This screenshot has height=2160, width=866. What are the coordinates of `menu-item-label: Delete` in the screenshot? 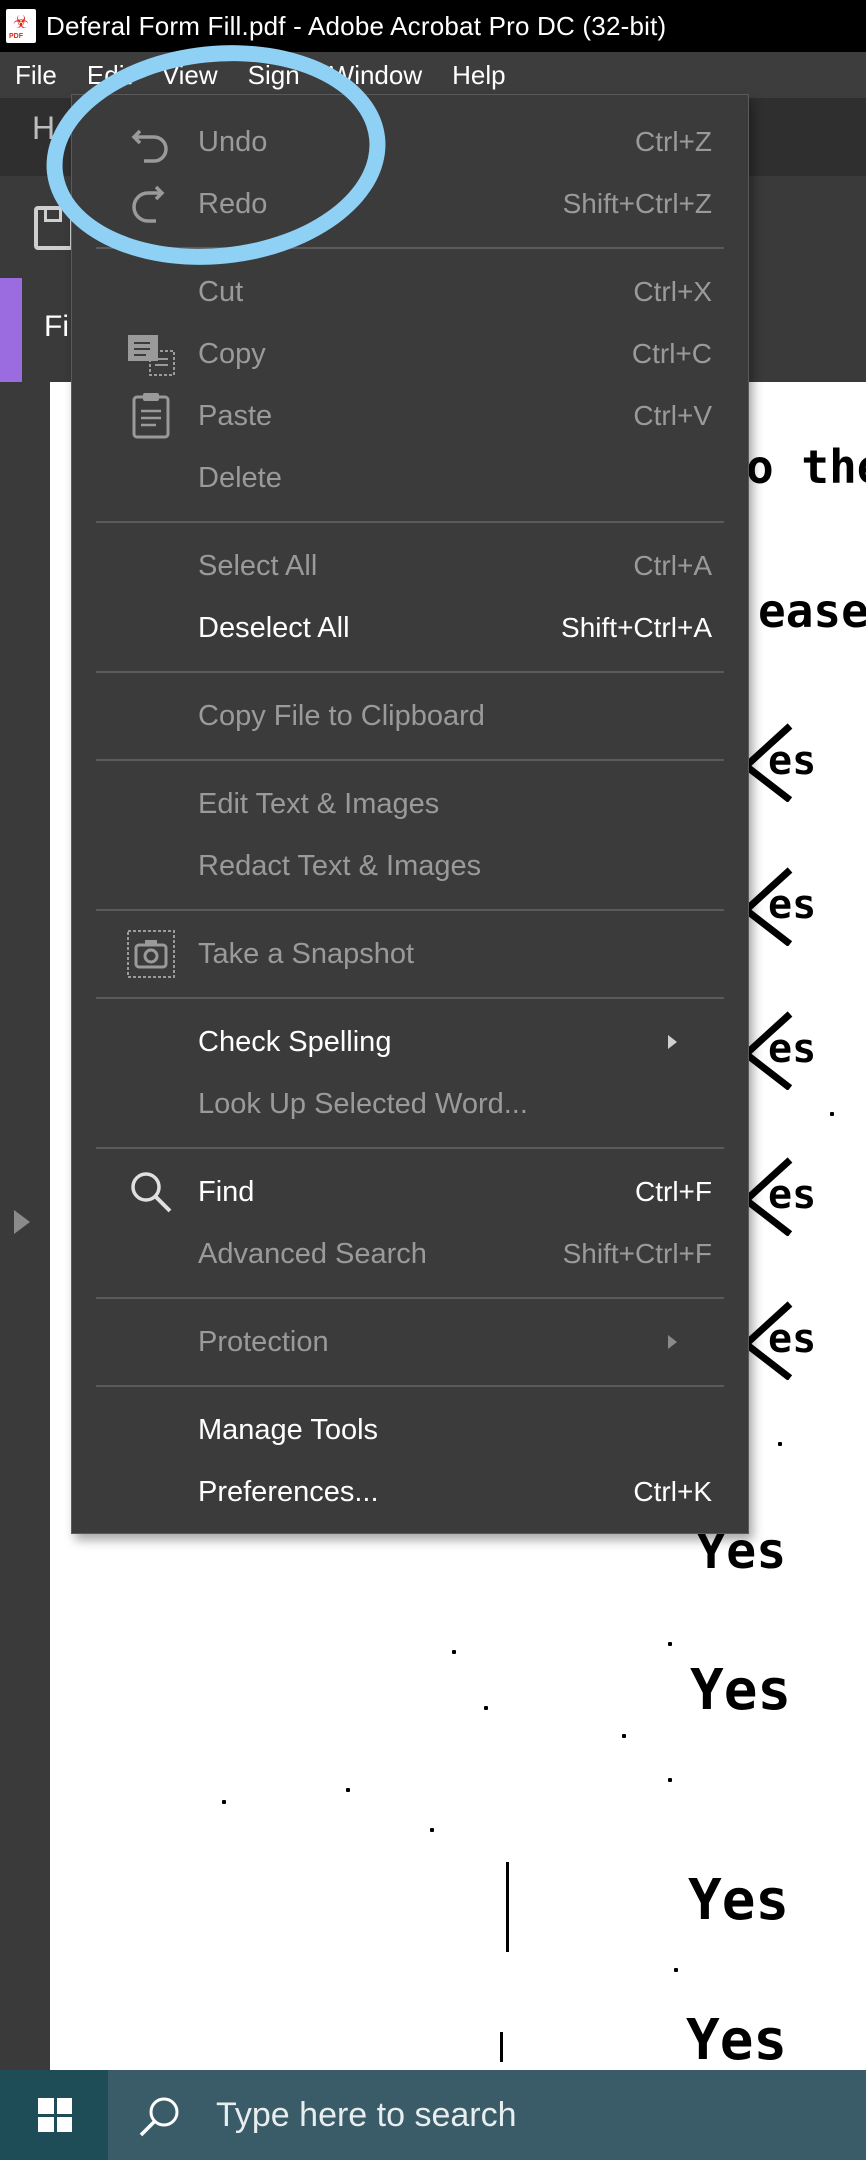 It's located at (240, 477).